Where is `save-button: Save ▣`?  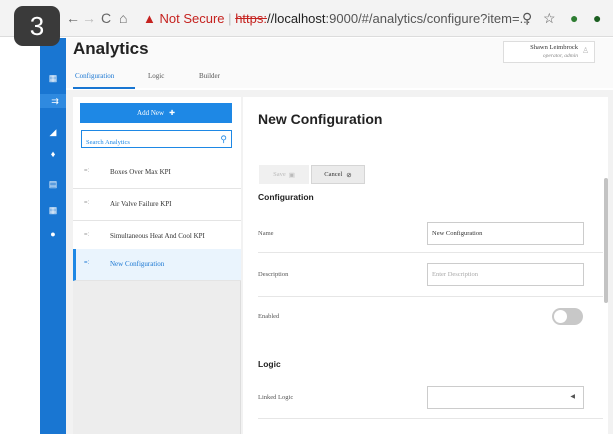
save-button: Save ▣ is located at coordinates (284, 174).